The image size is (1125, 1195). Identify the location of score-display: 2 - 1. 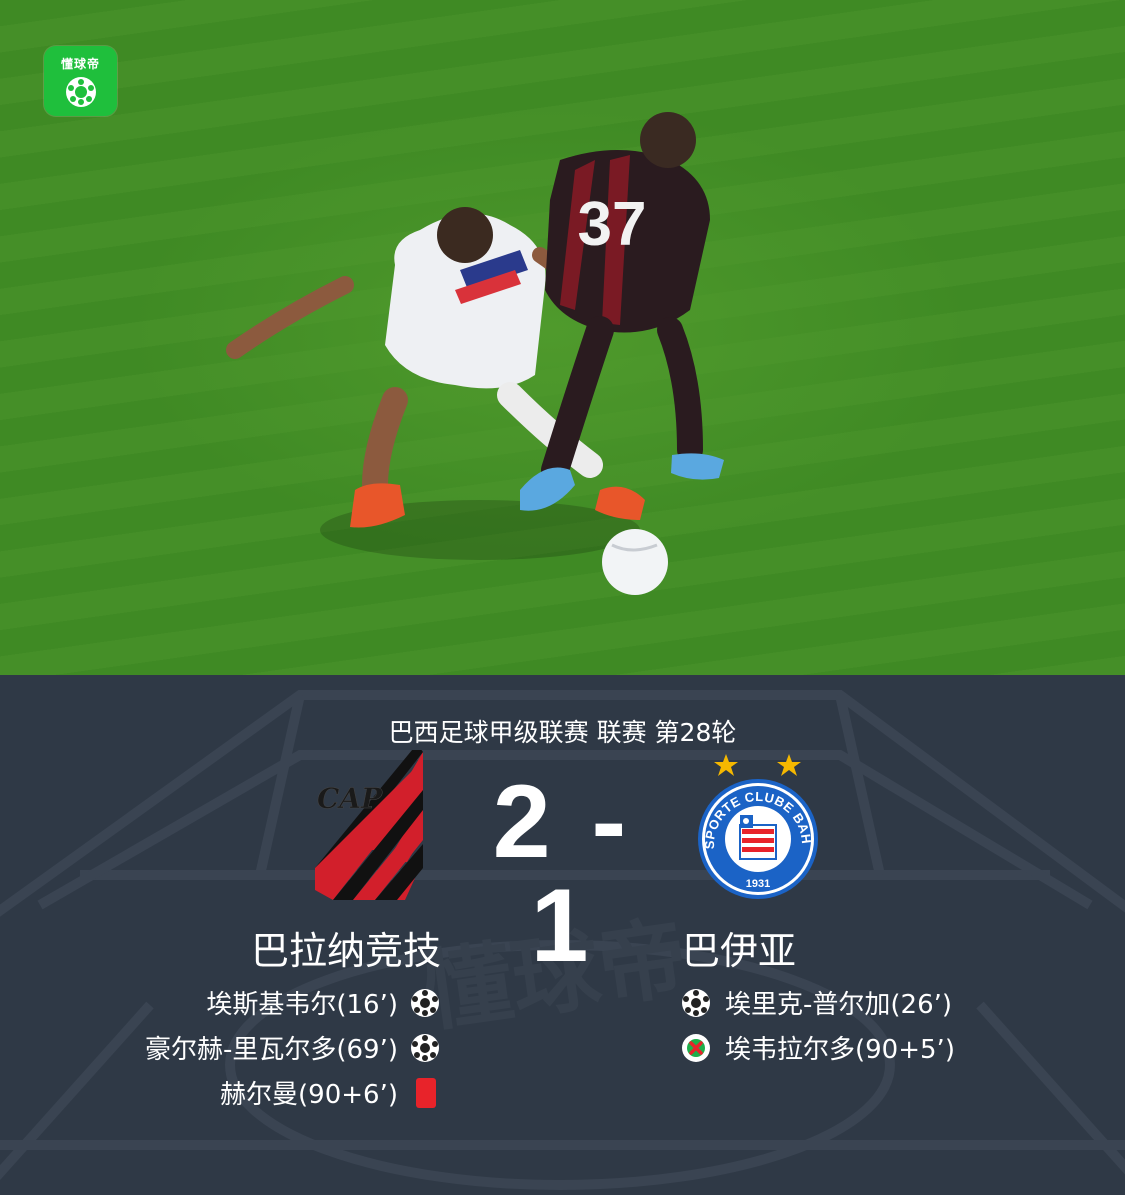
(562, 874).